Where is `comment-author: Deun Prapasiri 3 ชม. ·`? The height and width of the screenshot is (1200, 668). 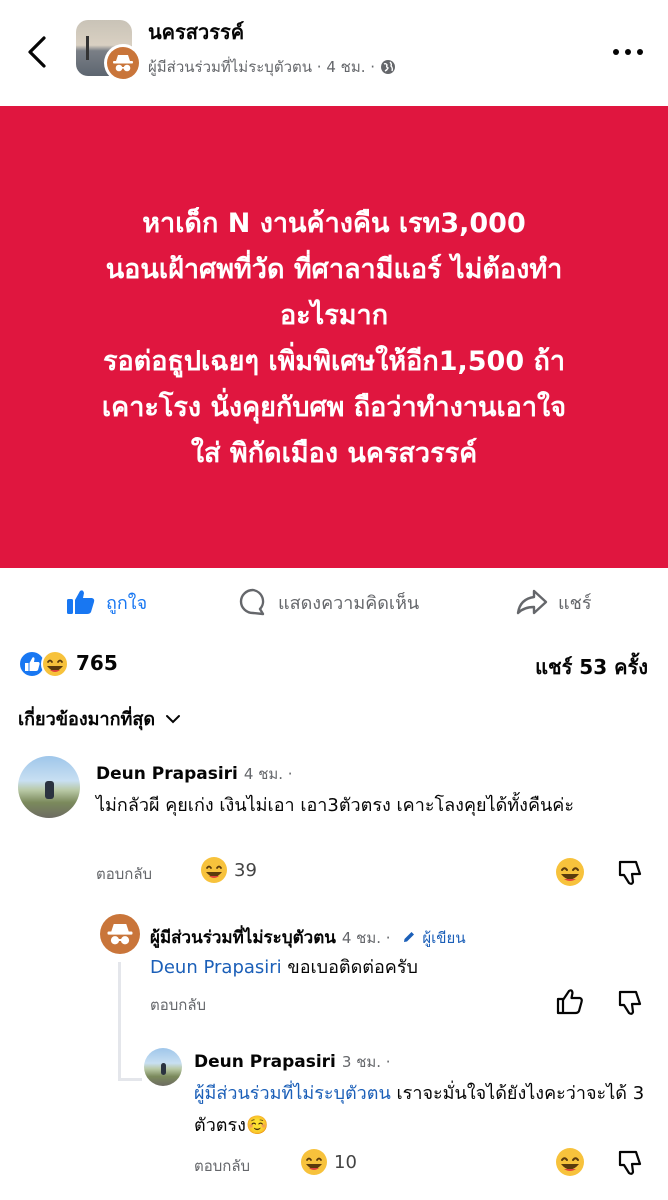 comment-author: Deun Prapasiri 3 ชม. · is located at coordinates (292, 1062).